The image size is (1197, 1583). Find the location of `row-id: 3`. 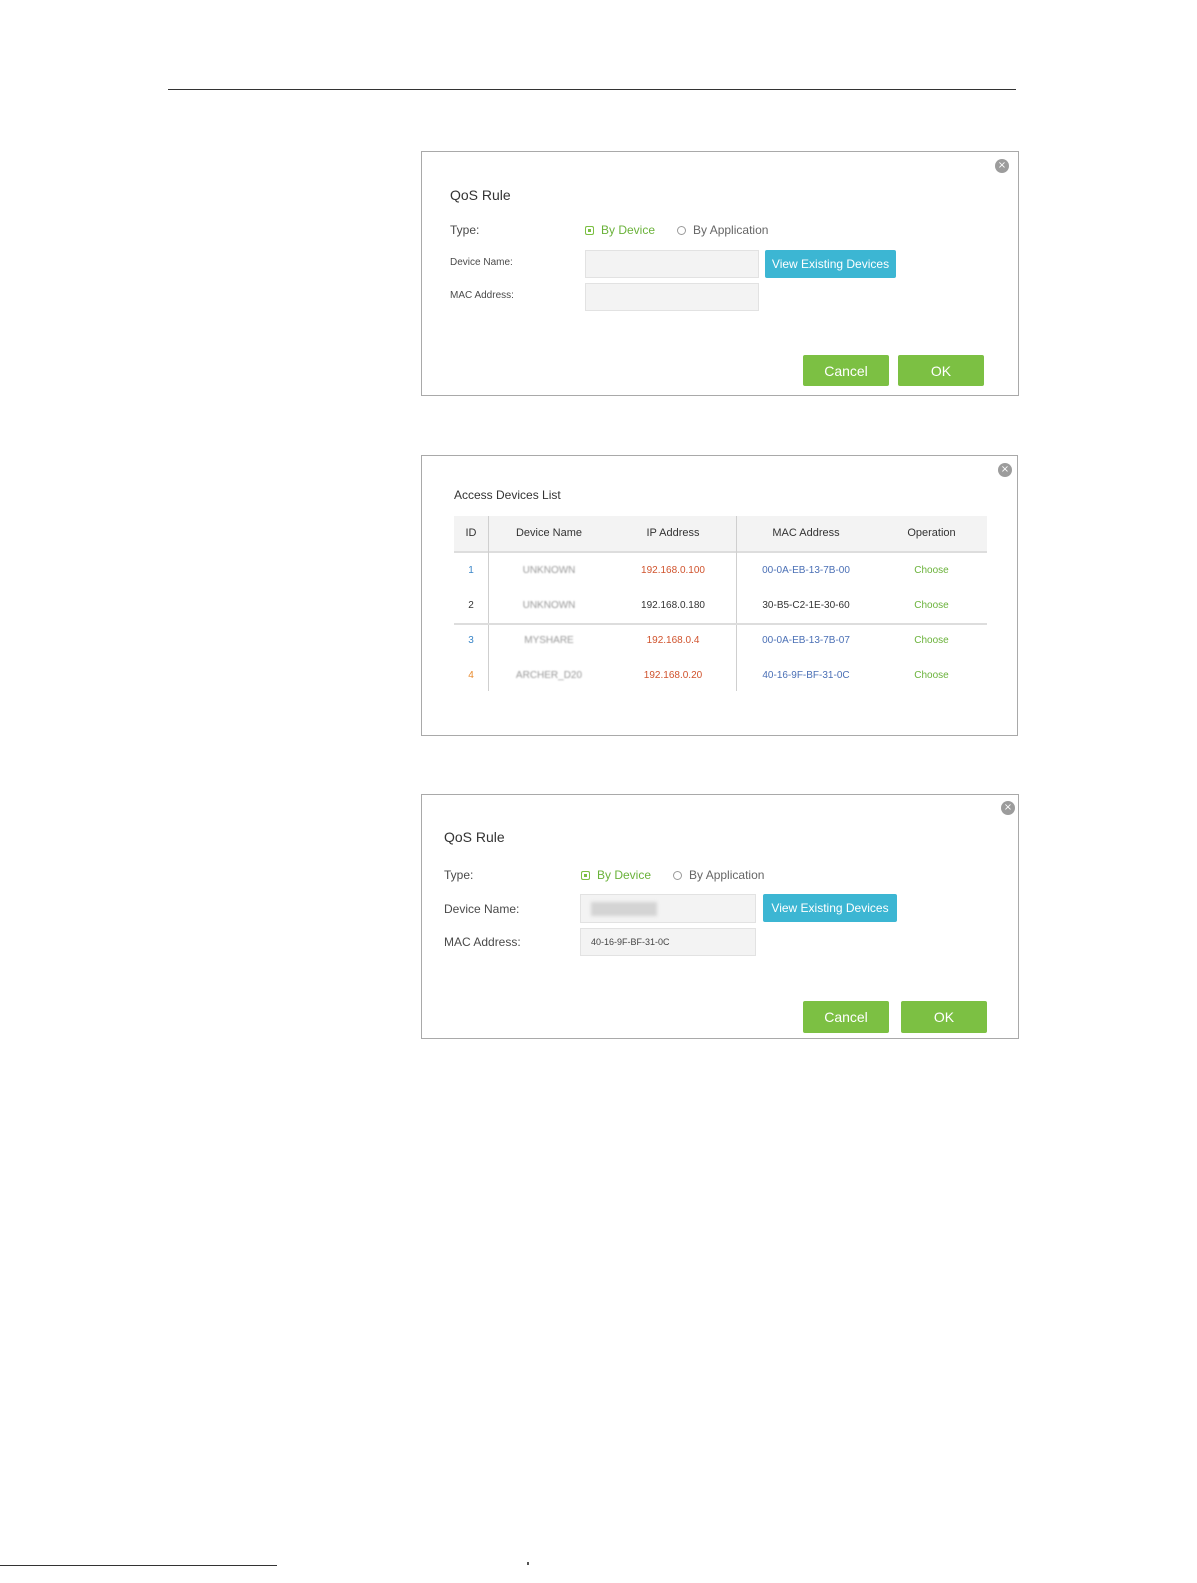

row-id: 3 is located at coordinates (471, 640).